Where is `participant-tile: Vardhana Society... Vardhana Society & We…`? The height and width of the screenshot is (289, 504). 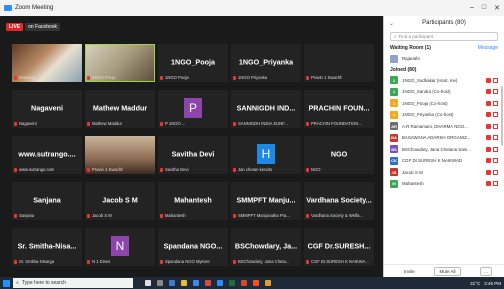
participant-tile: Vardhana Society... Vardhana Society & We… is located at coordinates (339, 201).